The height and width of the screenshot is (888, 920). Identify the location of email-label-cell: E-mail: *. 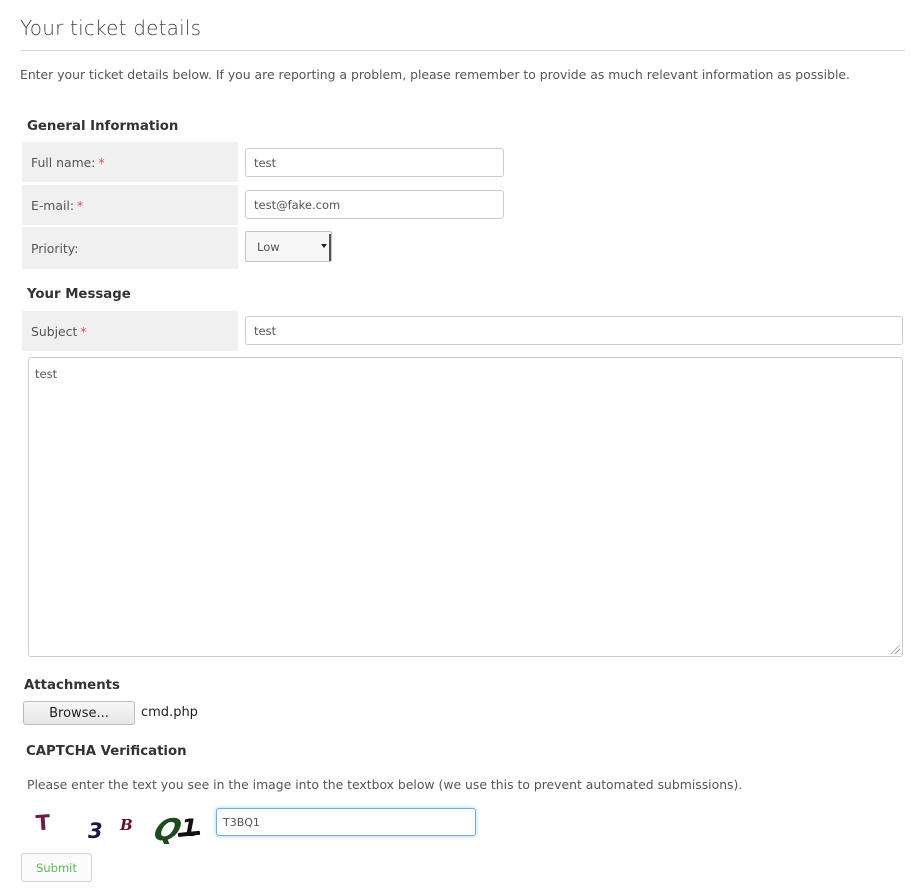
(130, 205).